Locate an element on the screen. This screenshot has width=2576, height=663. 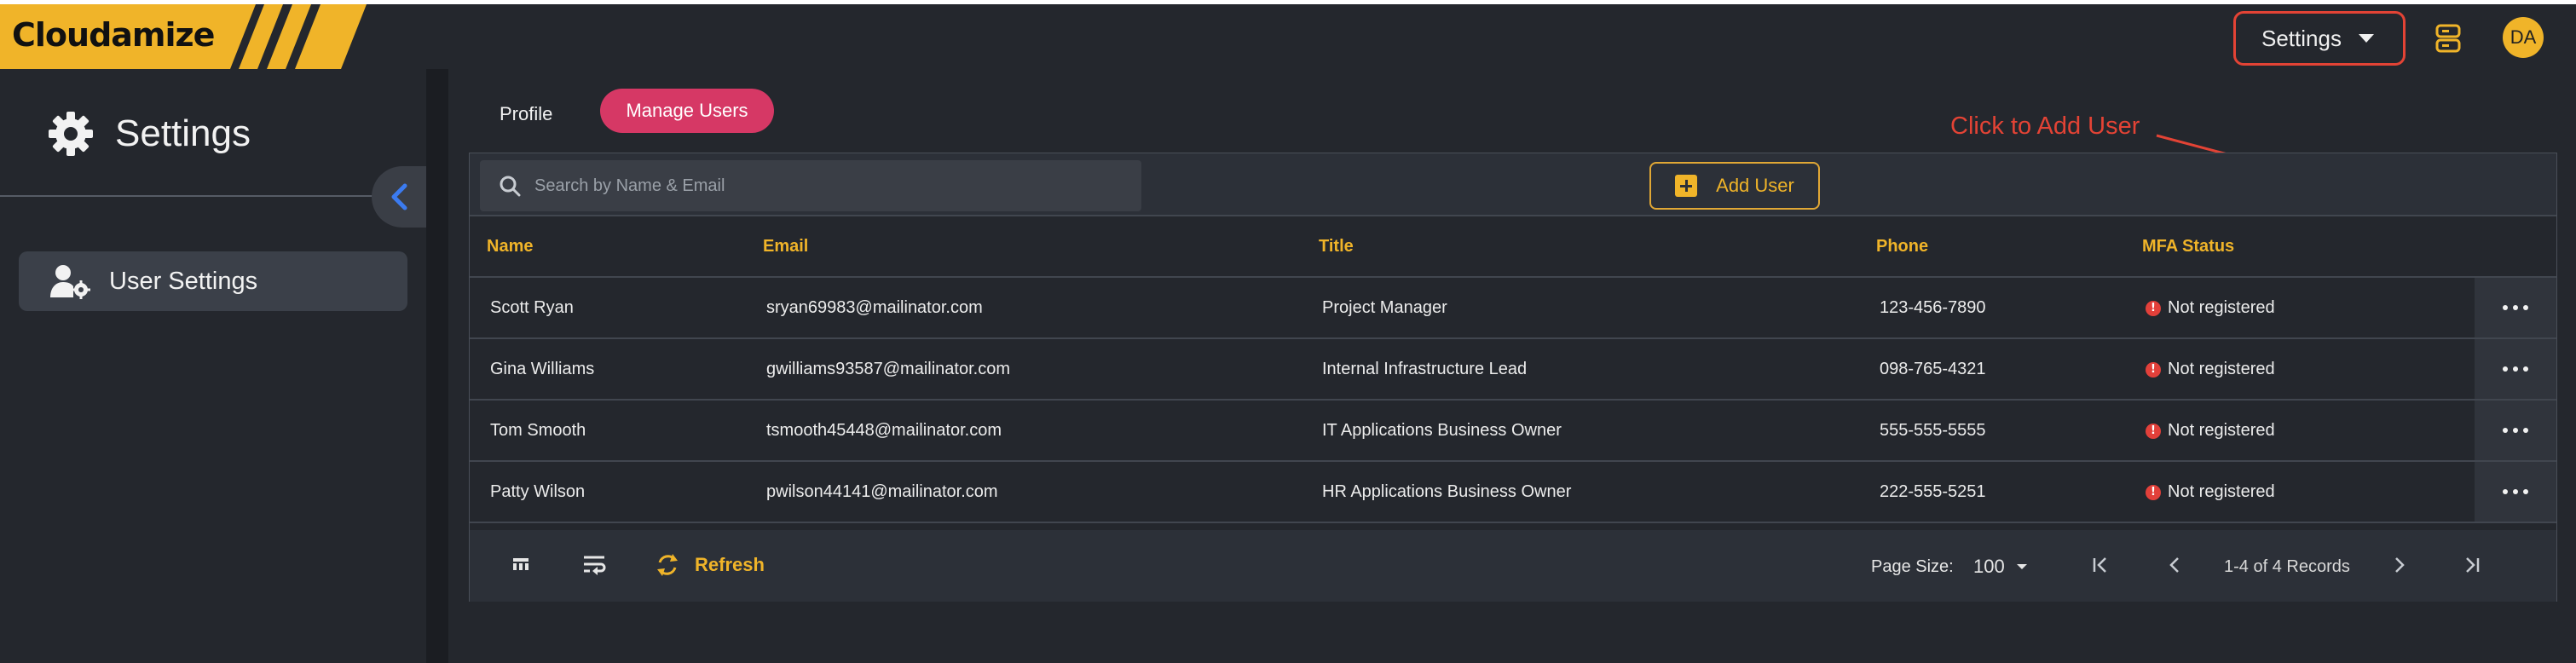
sidebar-header: Settings is located at coordinates (149, 134).